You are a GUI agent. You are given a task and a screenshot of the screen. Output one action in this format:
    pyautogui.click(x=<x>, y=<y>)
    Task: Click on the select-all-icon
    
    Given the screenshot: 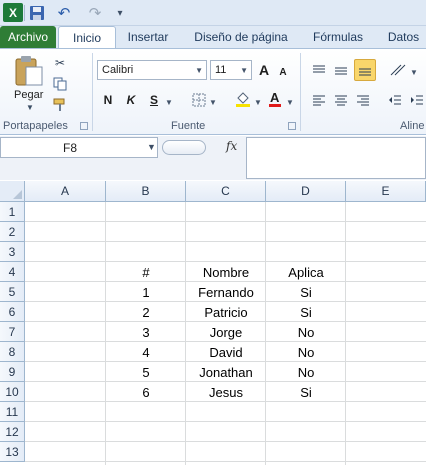 What is the action you would take?
    pyautogui.click(x=17, y=194)
    